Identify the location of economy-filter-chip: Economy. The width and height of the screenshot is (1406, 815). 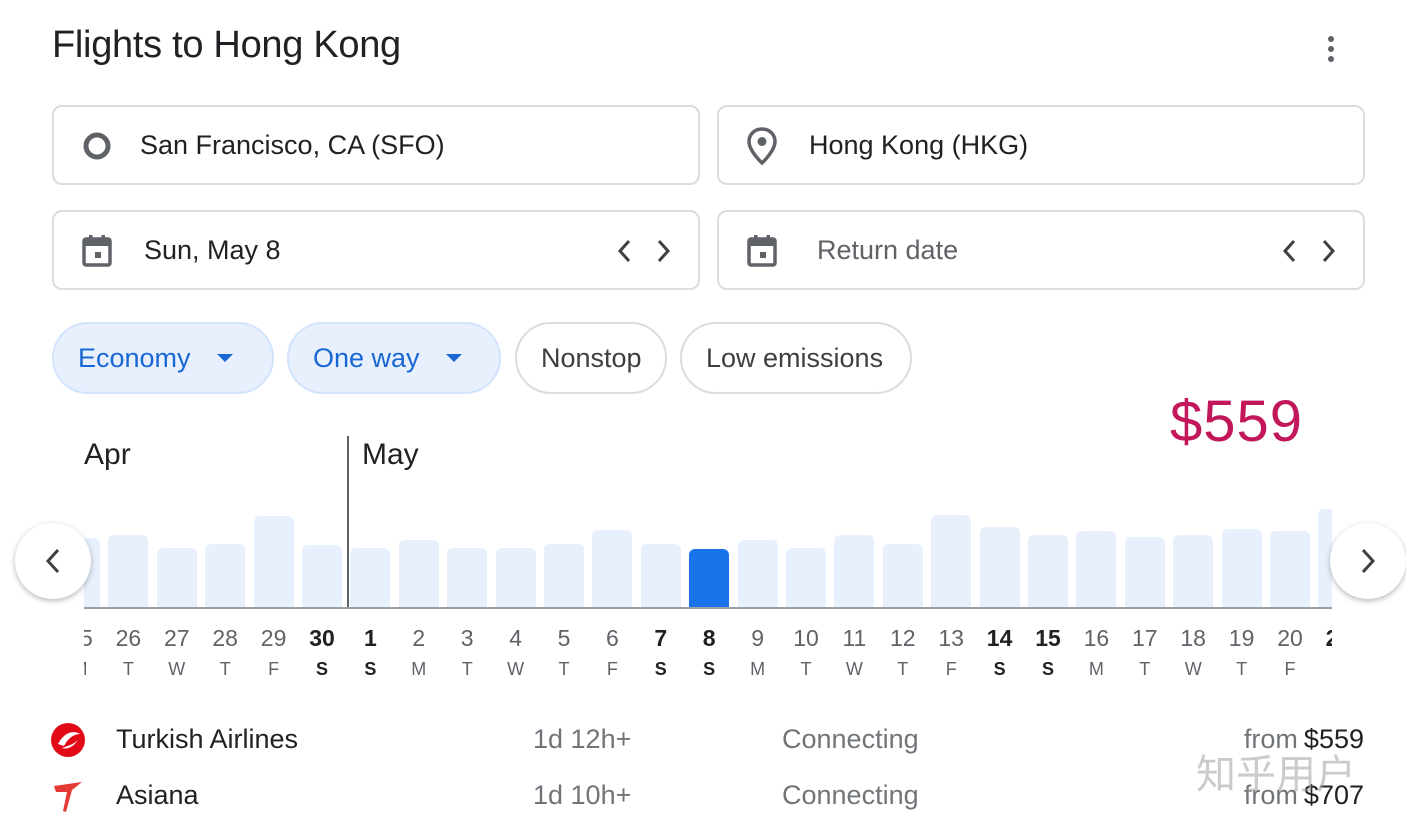
(163, 358).